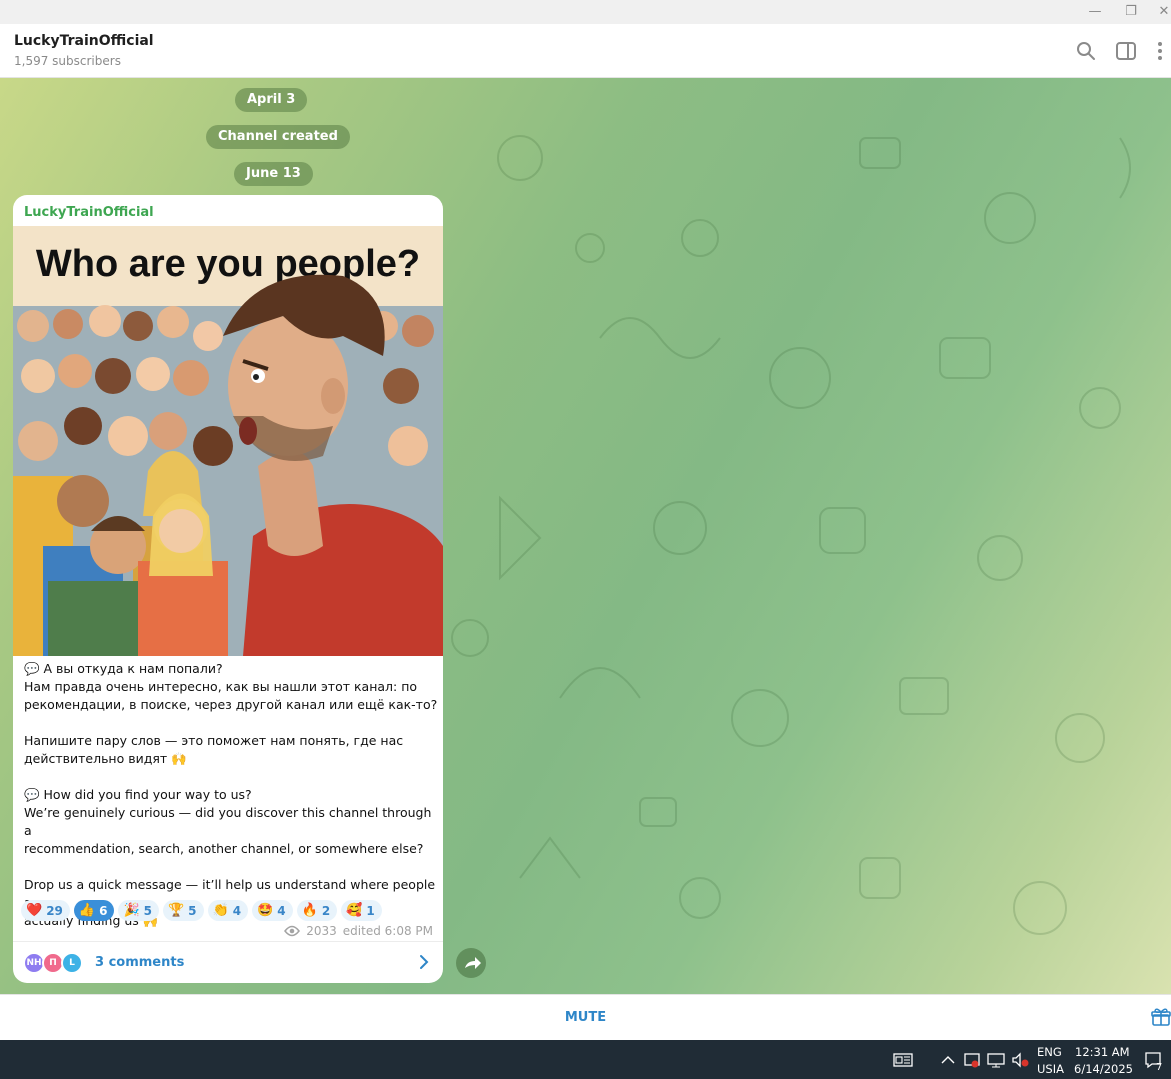 This screenshot has height=1079, width=1171. What do you see at coordinates (1102, 1052) in the screenshot?
I see `clock-time: 12:31 AM` at bounding box center [1102, 1052].